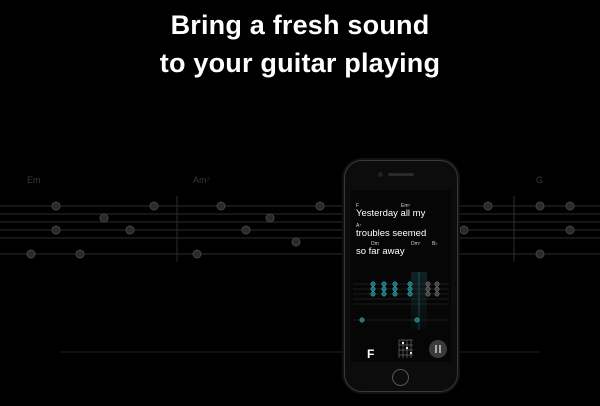  What do you see at coordinates (391, 233) in the screenshot?
I see `lyric-line: troubles seemed` at bounding box center [391, 233].